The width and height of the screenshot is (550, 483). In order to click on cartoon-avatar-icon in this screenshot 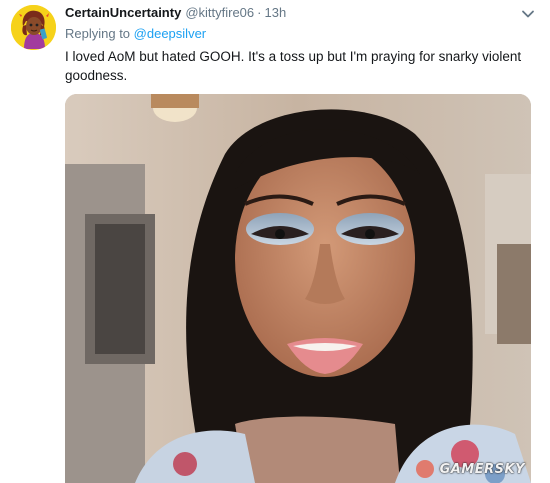, I will do `click(33, 27)`.